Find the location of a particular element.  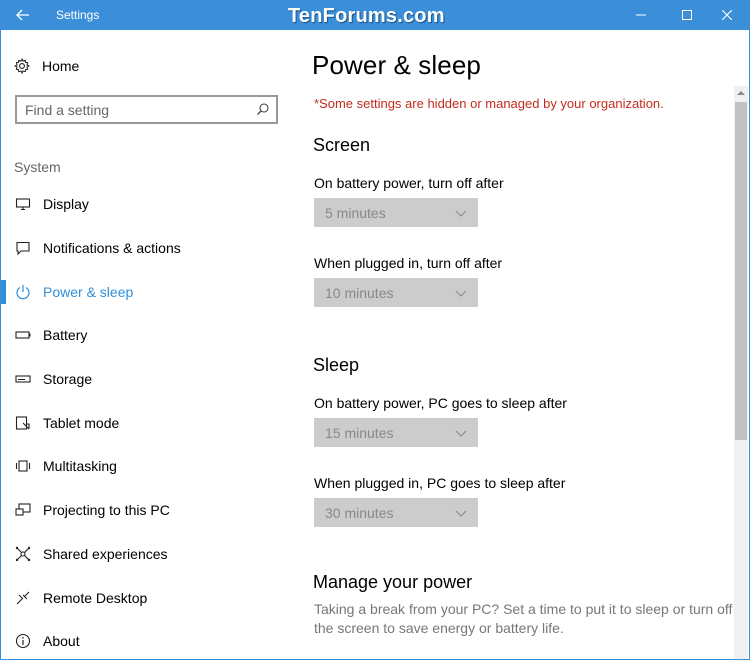

sidebar-item-label: Projecting to this PC is located at coordinates (106, 510).